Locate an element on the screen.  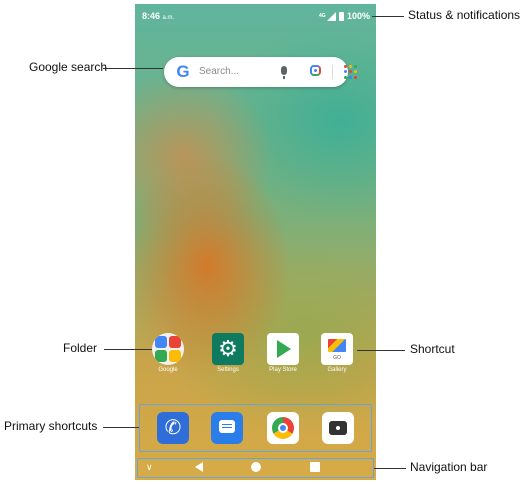
app-settings: ⚙ Settings is located at coordinates (228, 353).